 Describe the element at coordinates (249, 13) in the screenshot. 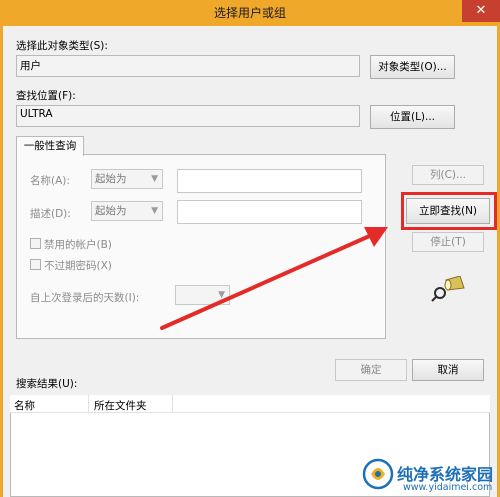

I see `window-title: 选择用户或组` at that location.